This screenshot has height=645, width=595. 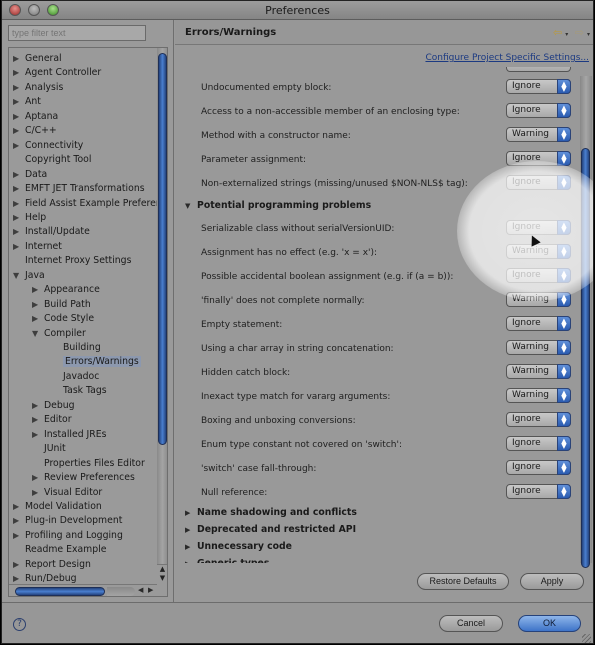 I want to click on sidebar-item: JUnit, so click(x=49, y=449).